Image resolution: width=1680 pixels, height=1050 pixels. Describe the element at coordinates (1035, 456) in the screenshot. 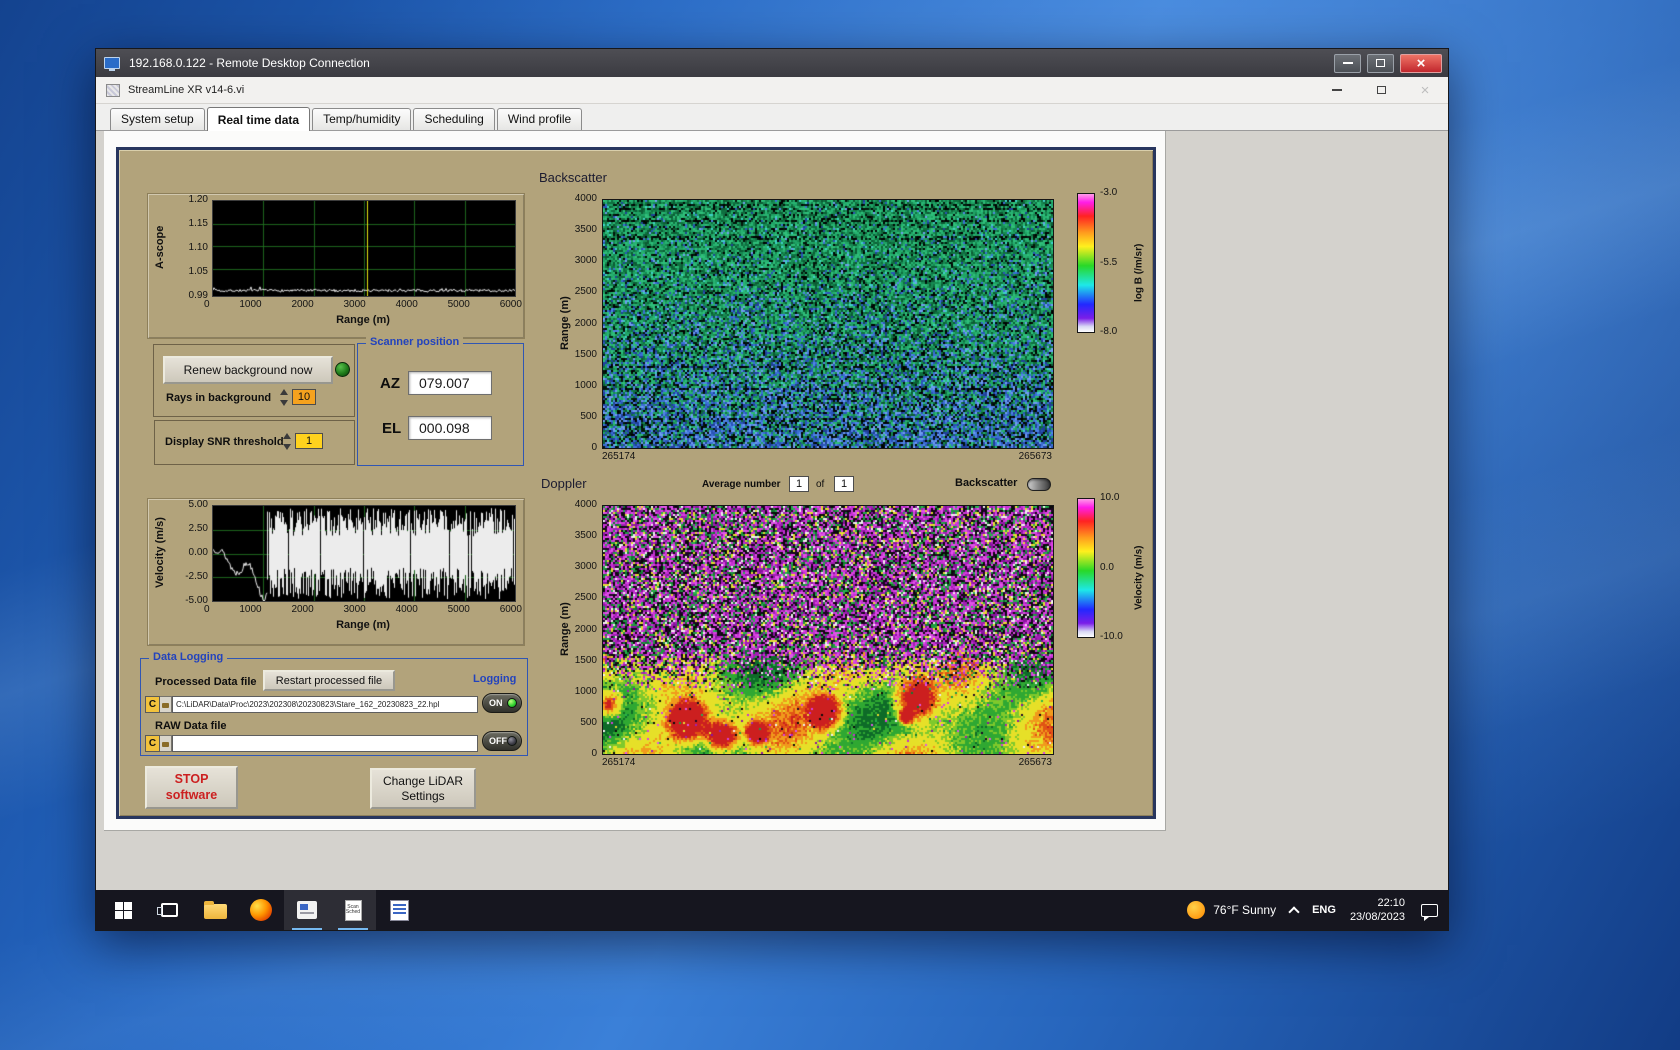

I see `backscatter-x-end: 265673` at that location.